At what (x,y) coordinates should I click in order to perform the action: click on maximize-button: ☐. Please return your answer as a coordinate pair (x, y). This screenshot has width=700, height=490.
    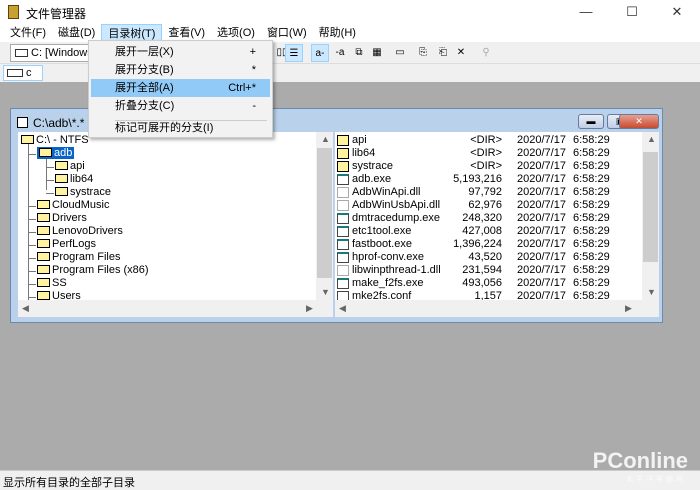
    Looking at the image, I should click on (632, 12).